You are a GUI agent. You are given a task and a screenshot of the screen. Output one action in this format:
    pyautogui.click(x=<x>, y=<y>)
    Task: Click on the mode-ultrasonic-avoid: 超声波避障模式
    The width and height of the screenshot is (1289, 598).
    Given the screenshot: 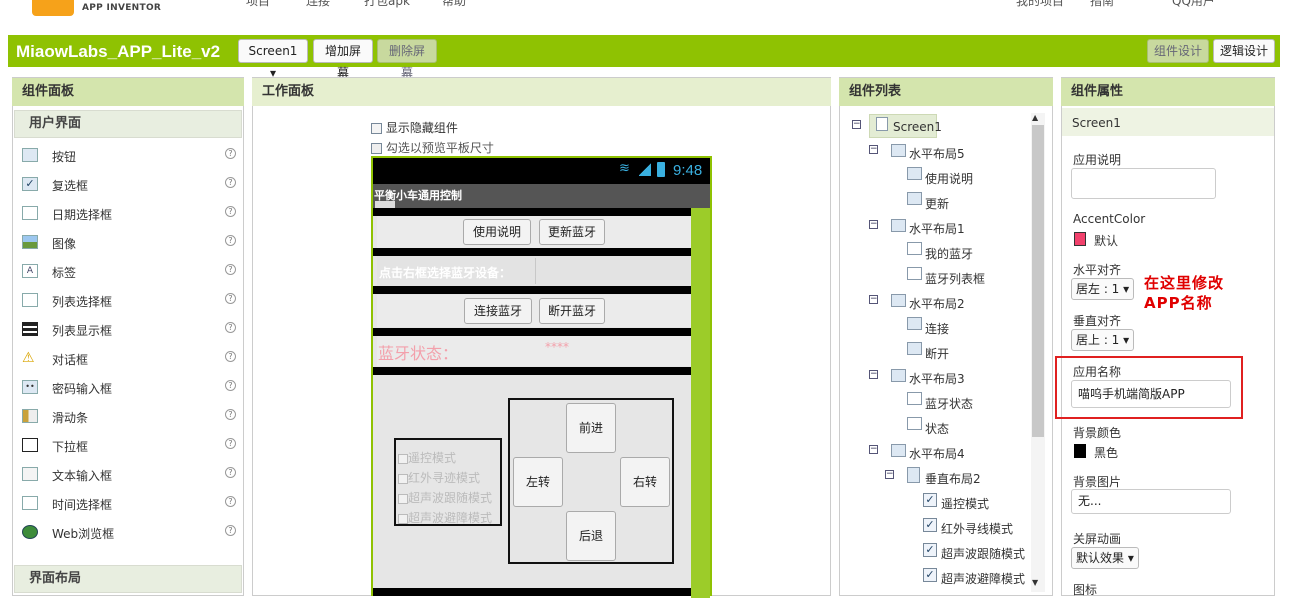 What is the action you would take?
    pyautogui.click(x=445, y=516)
    